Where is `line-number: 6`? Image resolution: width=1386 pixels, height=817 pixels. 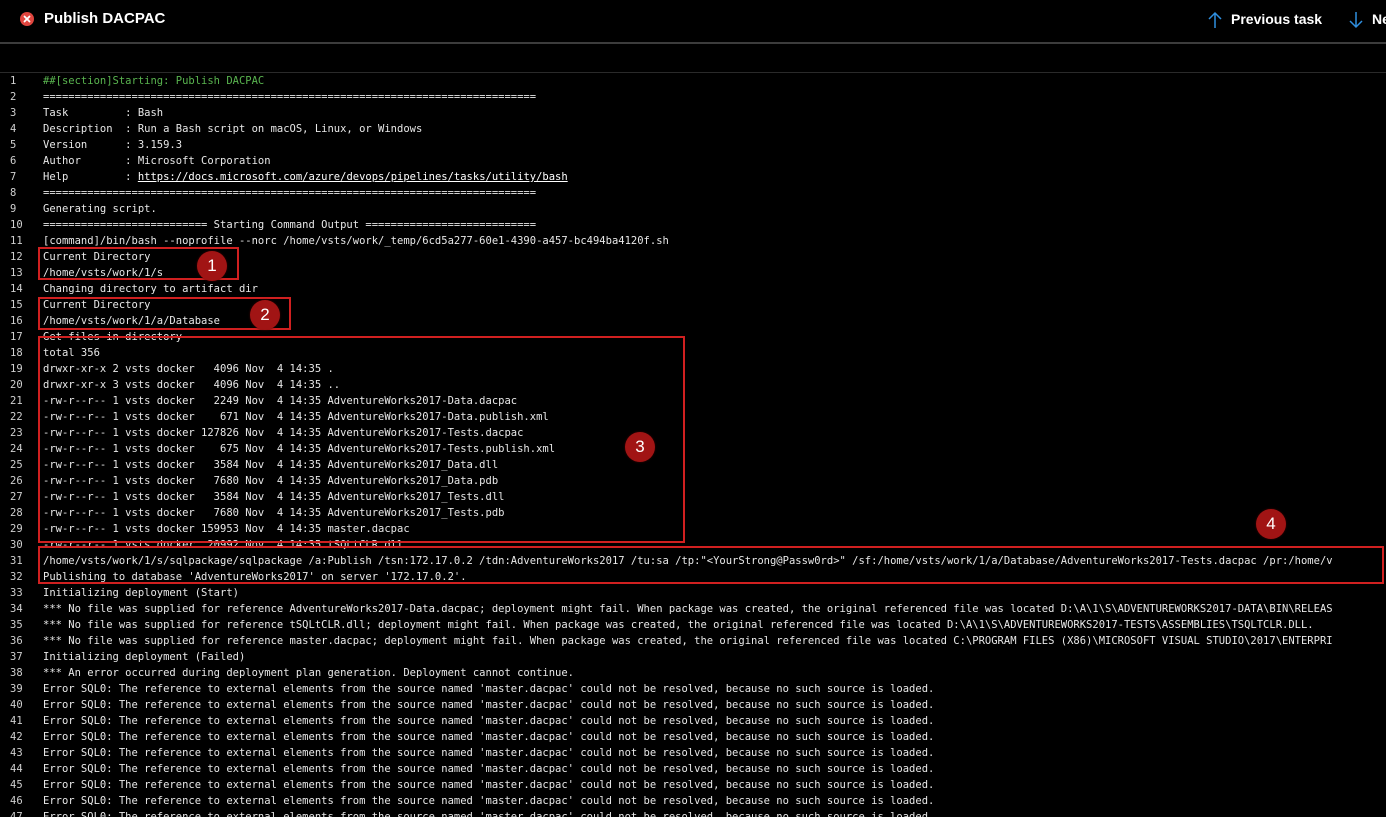
line-number: 6 is located at coordinates (13, 161).